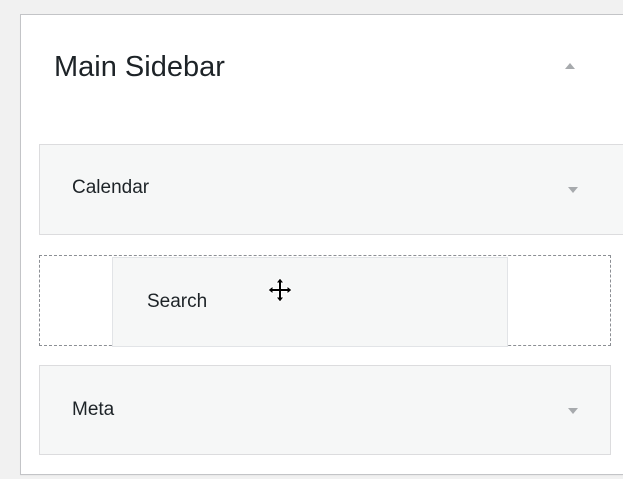 The image size is (623, 479). I want to click on widget-title: Calendar, so click(111, 187).